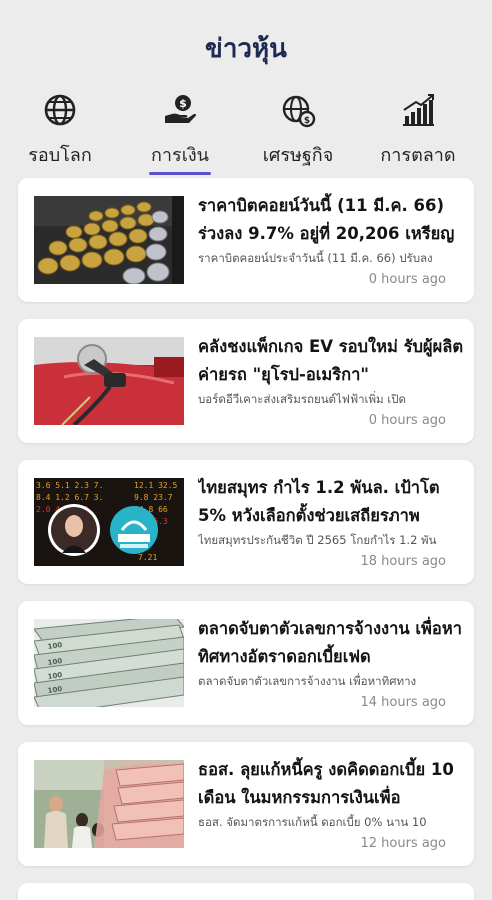  Describe the element at coordinates (109, 804) in the screenshot. I see `teacher-money-image` at that location.